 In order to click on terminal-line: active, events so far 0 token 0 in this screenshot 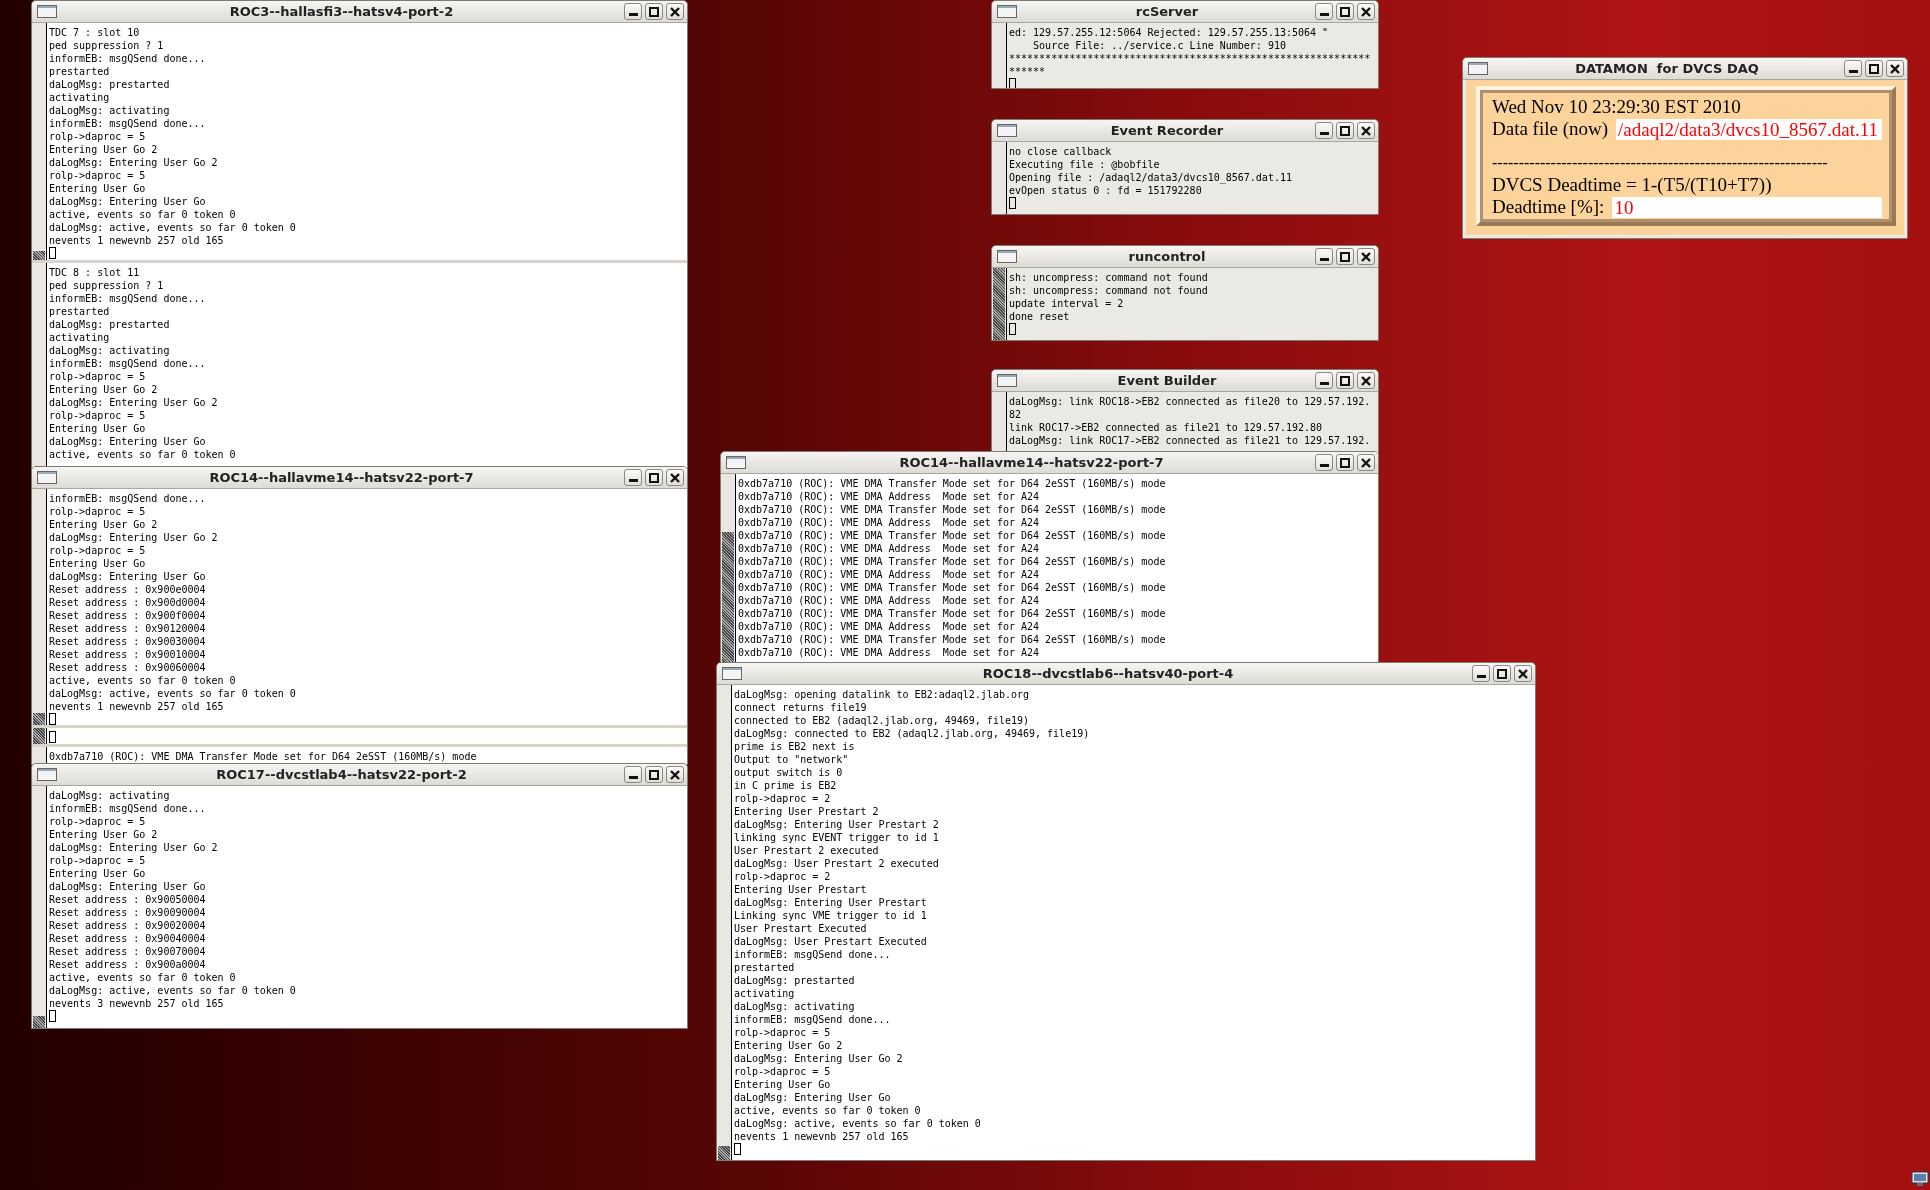, I will do `click(827, 1110)`.